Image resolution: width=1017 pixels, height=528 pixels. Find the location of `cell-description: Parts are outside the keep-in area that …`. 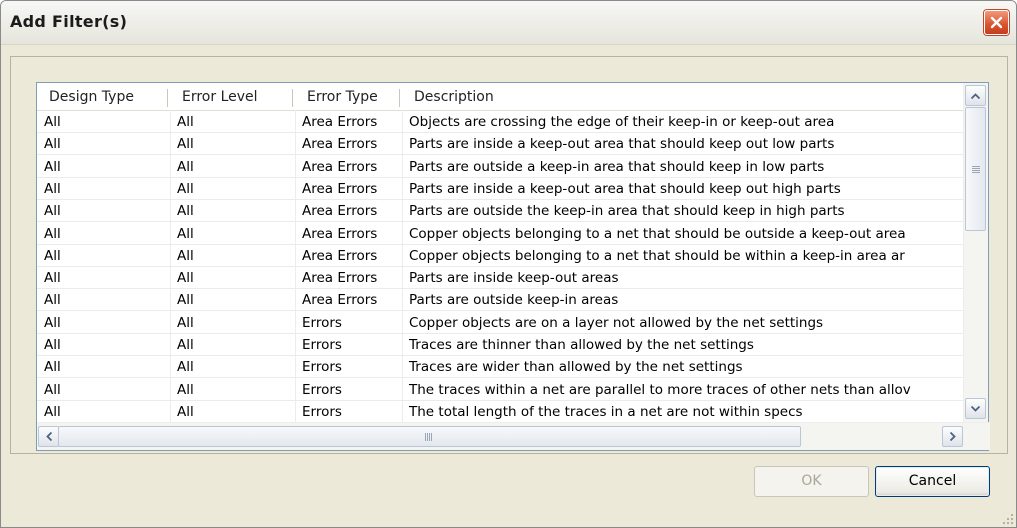

cell-description: Parts are outside the keep-in area that … is located at coordinates (627, 211).